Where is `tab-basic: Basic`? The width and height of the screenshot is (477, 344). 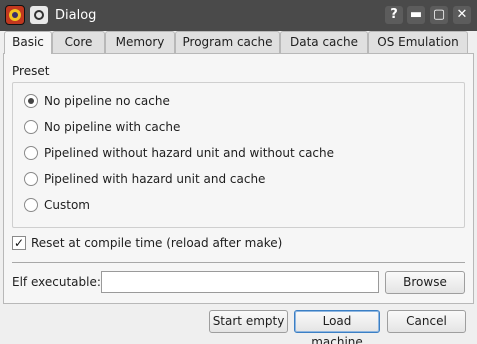 tab-basic: Basic is located at coordinates (28, 42).